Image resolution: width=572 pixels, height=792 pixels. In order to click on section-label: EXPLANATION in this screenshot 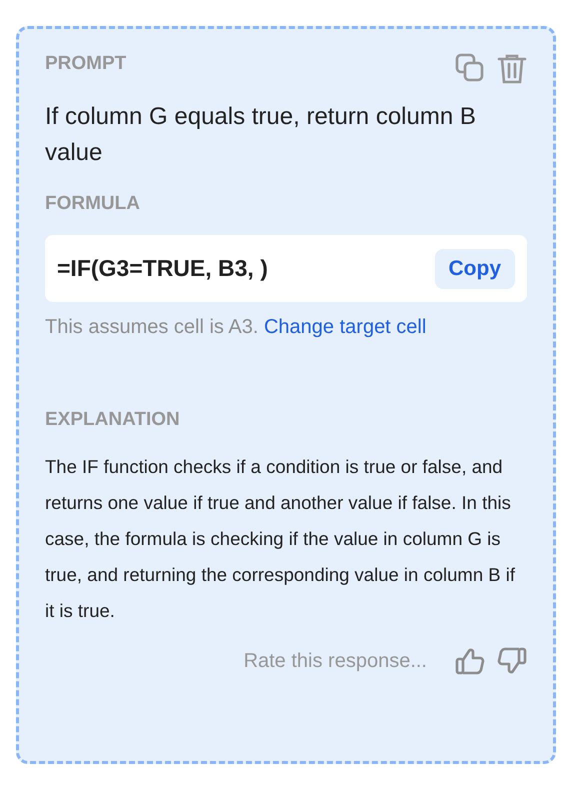, I will do `click(113, 420)`.